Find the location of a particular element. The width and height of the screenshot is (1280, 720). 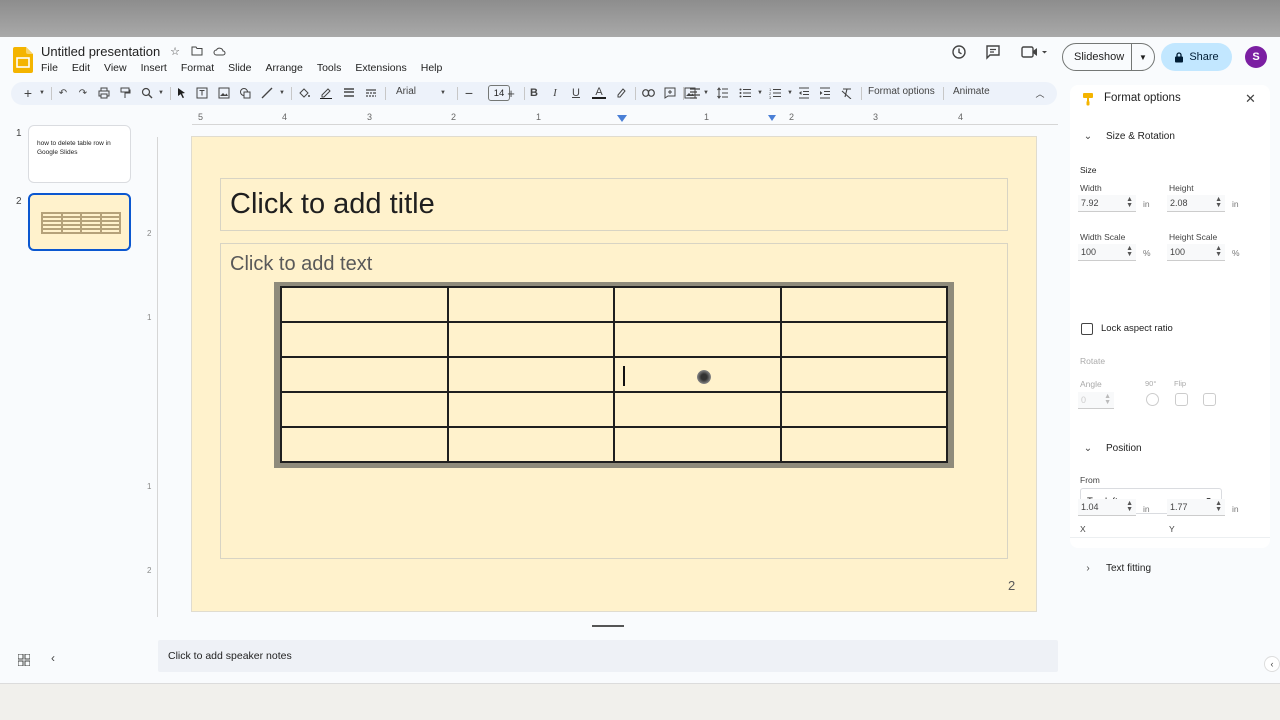

close-icon: ✕ is located at coordinates (1250, 99).